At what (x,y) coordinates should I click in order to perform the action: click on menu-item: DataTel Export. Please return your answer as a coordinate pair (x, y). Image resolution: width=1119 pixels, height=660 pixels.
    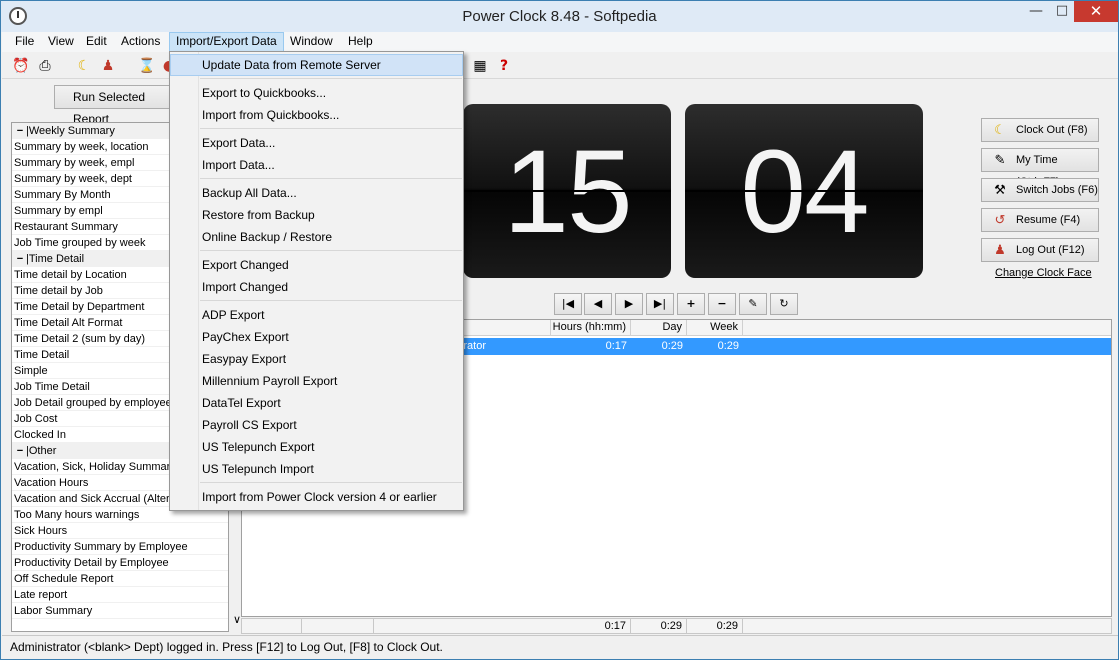
    Looking at the image, I should click on (316, 403).